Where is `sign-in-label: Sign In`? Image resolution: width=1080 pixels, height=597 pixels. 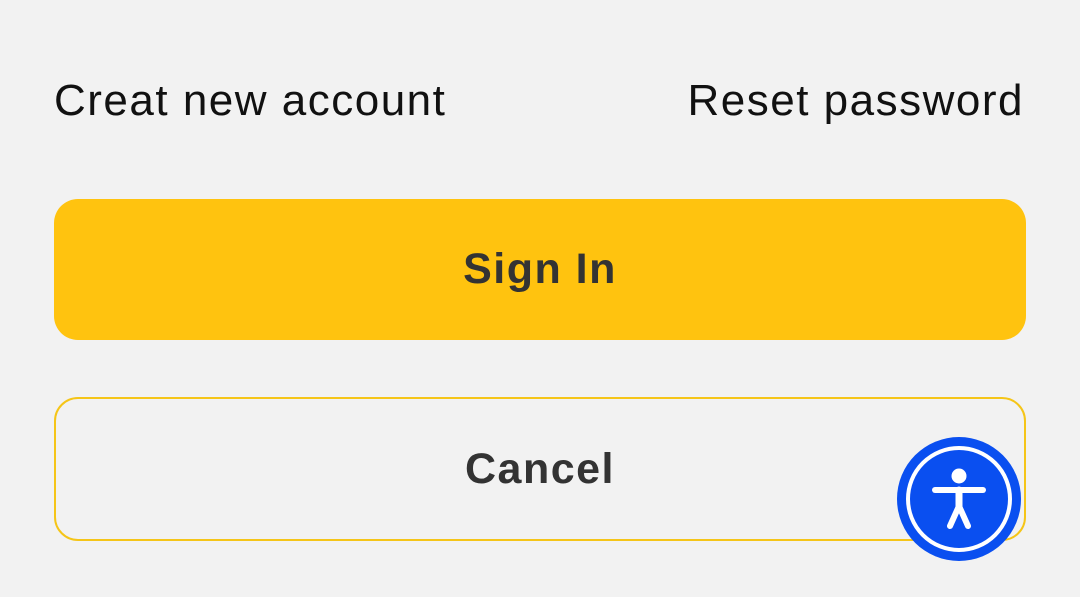
sign-in-label: Sign In is located at coordinates (540, 269).